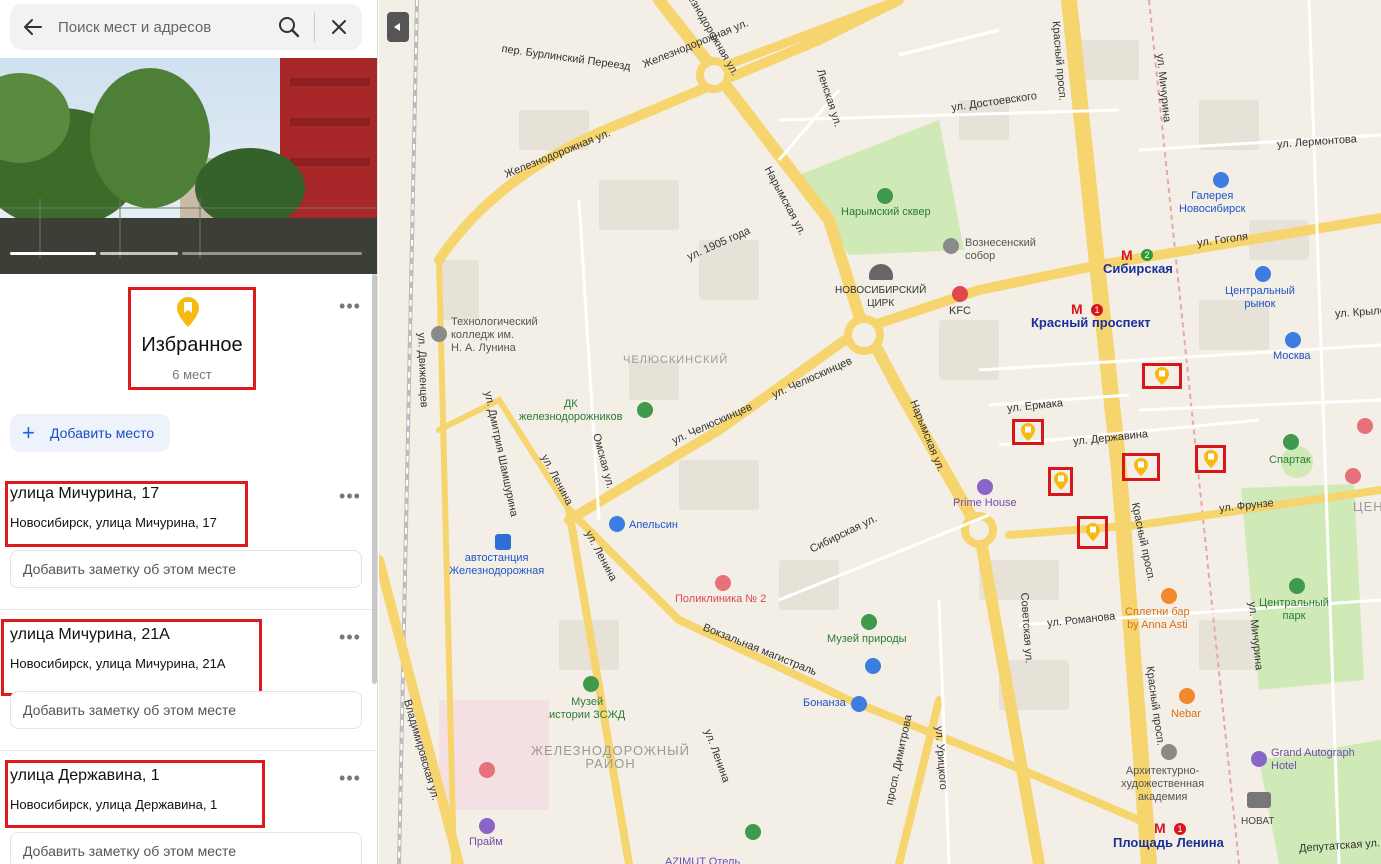 The width and height of the screenshot is (1381, 864). What do you see at coordinates (880, 297) in the screenshot?
I see `poi-tsirk: НОВОСИБИРСКИЙ ЦИРК` at bounding box center [880, 297].